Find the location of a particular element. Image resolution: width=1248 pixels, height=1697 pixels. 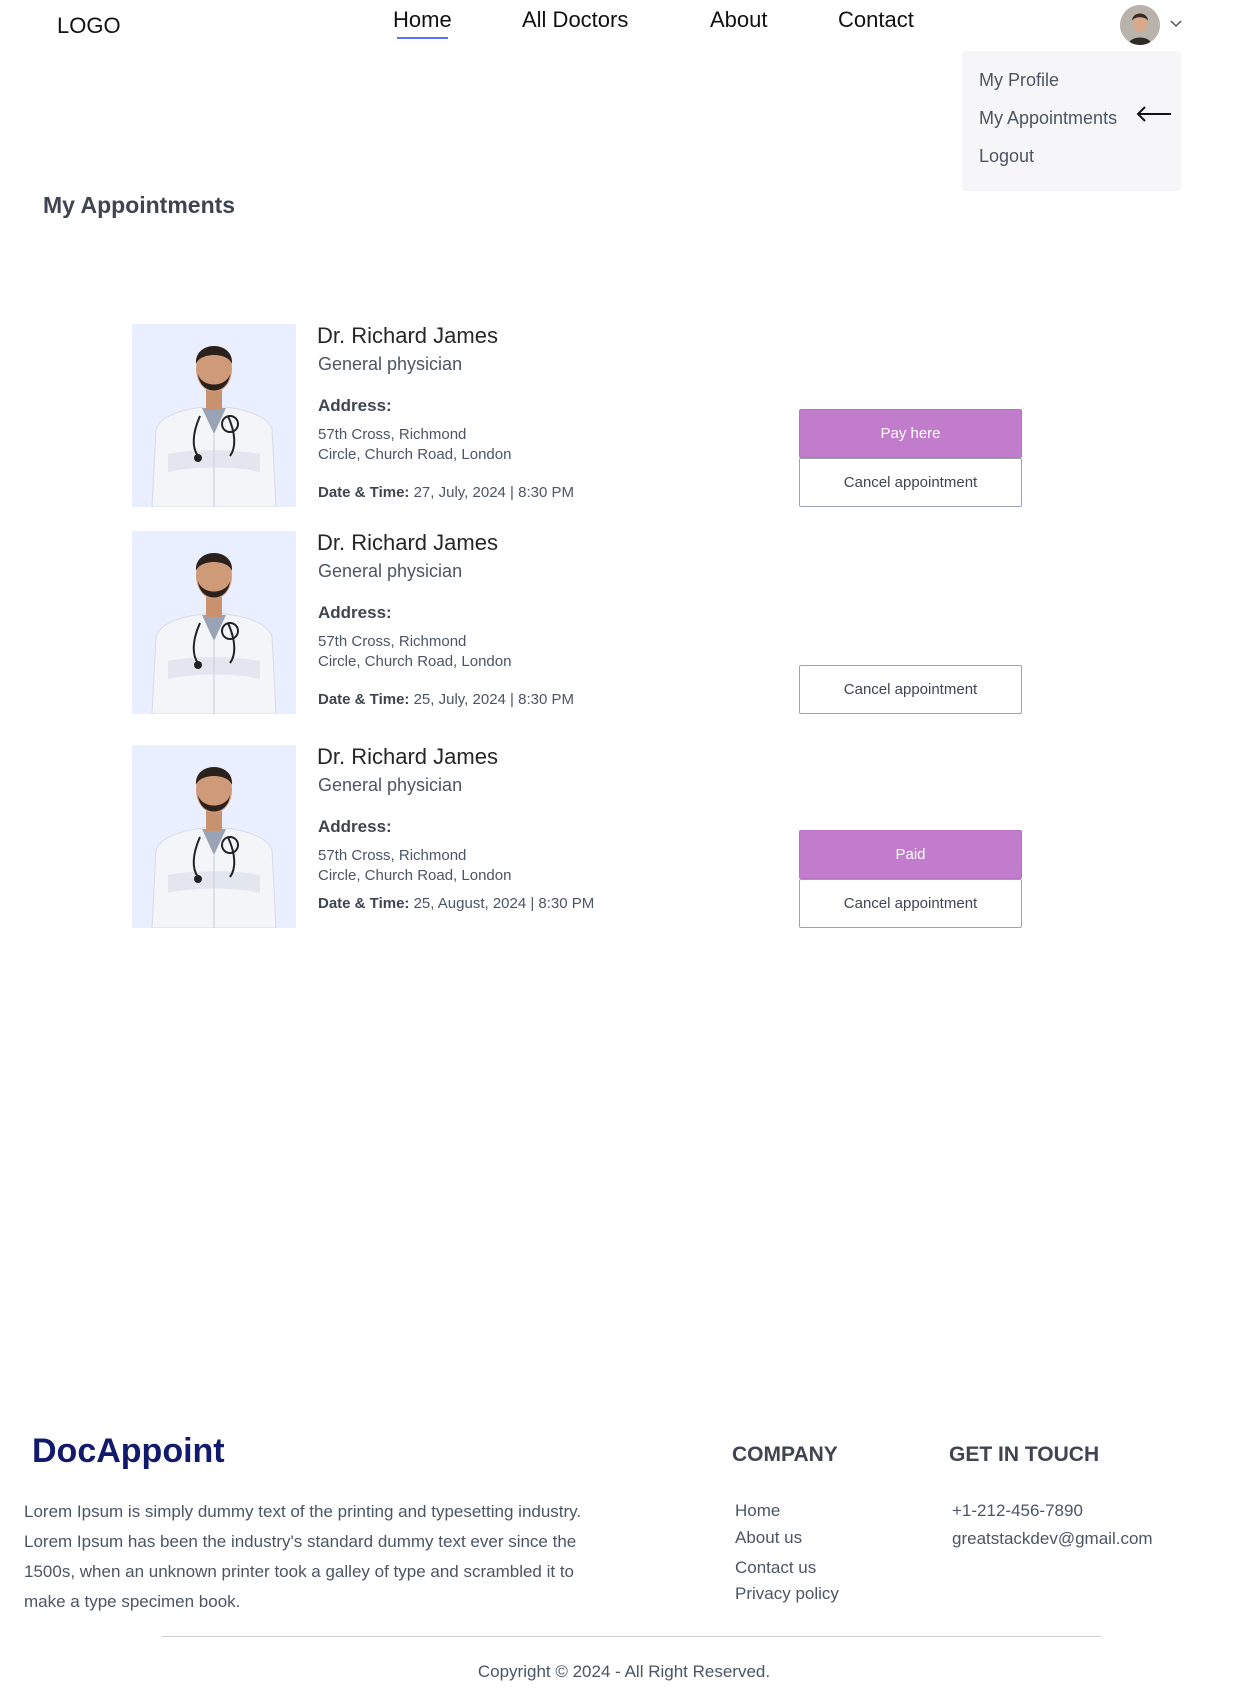

pay-here-button: Pay here is located at coordinates (910, 433).